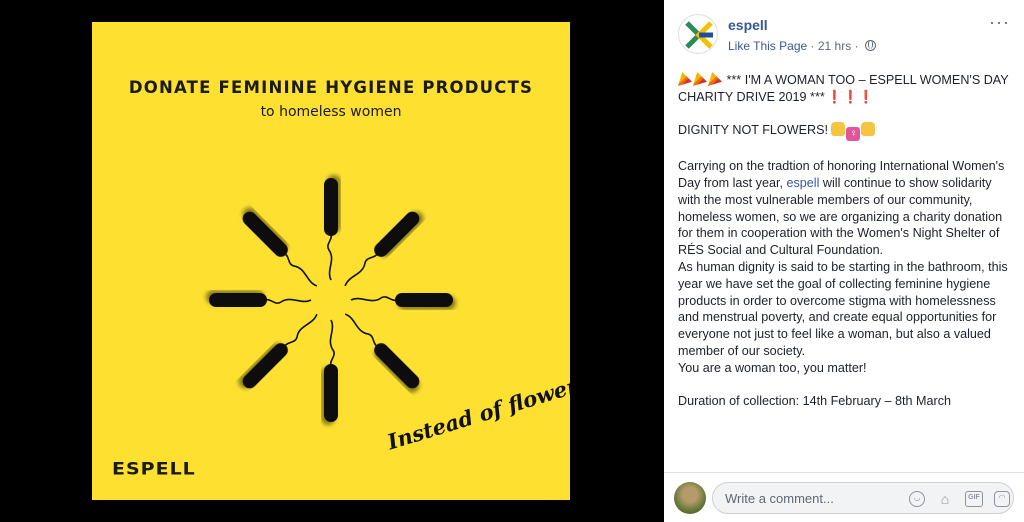  Describe the element at coordinates (999, 22) in the screenshot. I see `more-options-icon: ···` at that location.